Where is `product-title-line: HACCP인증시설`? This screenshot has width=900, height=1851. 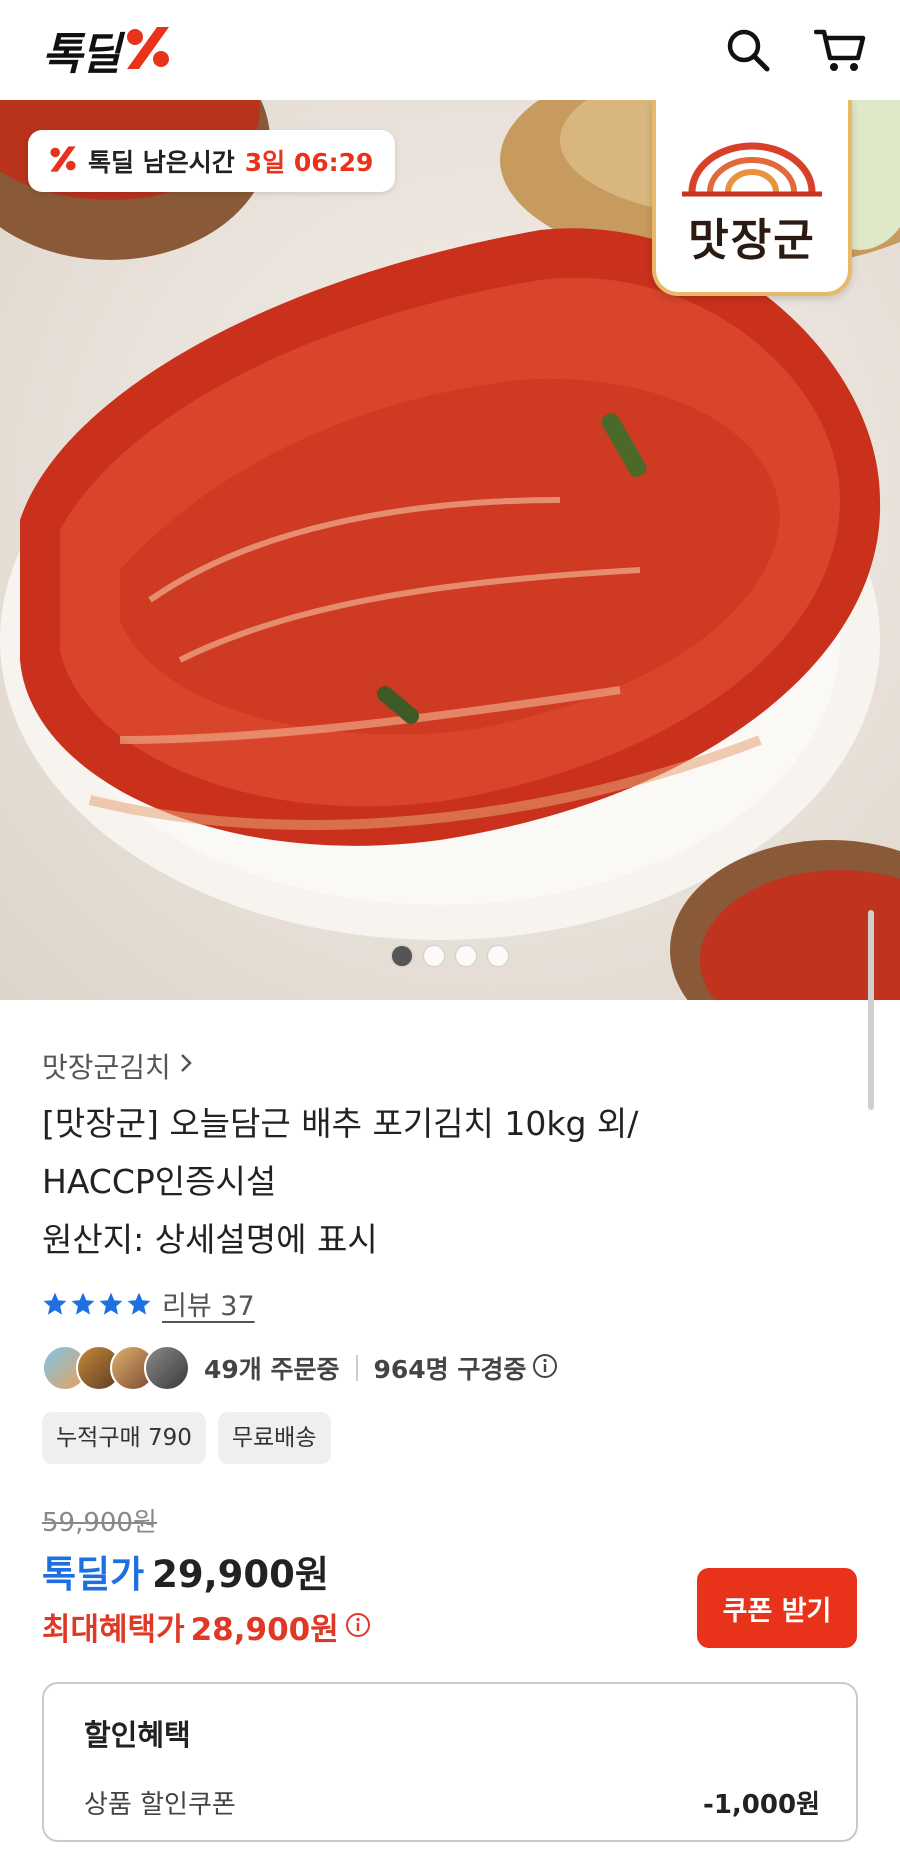 product-title-line: HACCP인증시설 is located at coordinates (159, 1181).